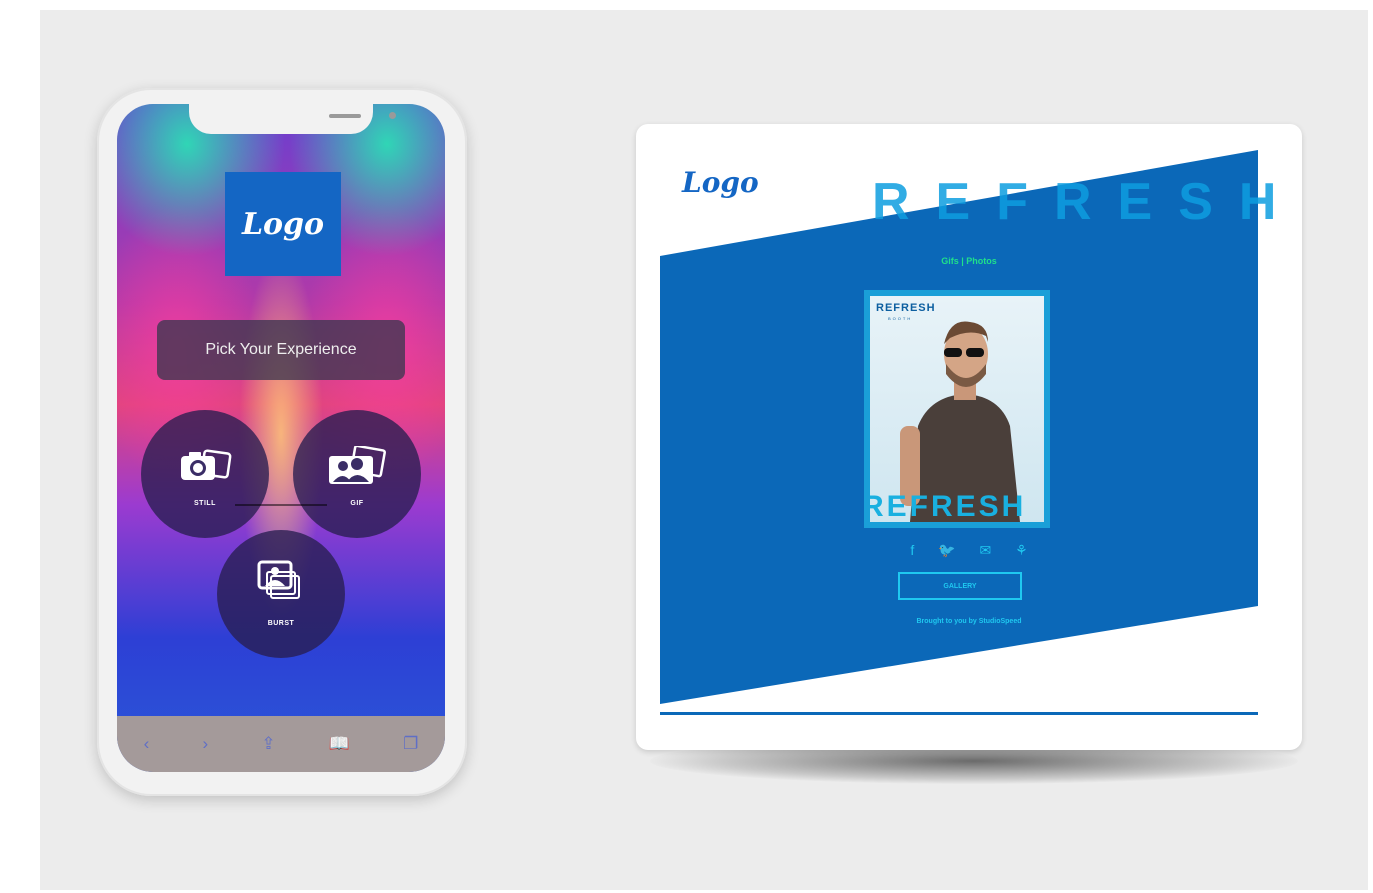 Image resolution: width=1373 pixels, height=893 pixels. Describe the element at coordinates (969, 261) in the screenshot. I see `gallery-nav: Gifs | Photos` at that location.